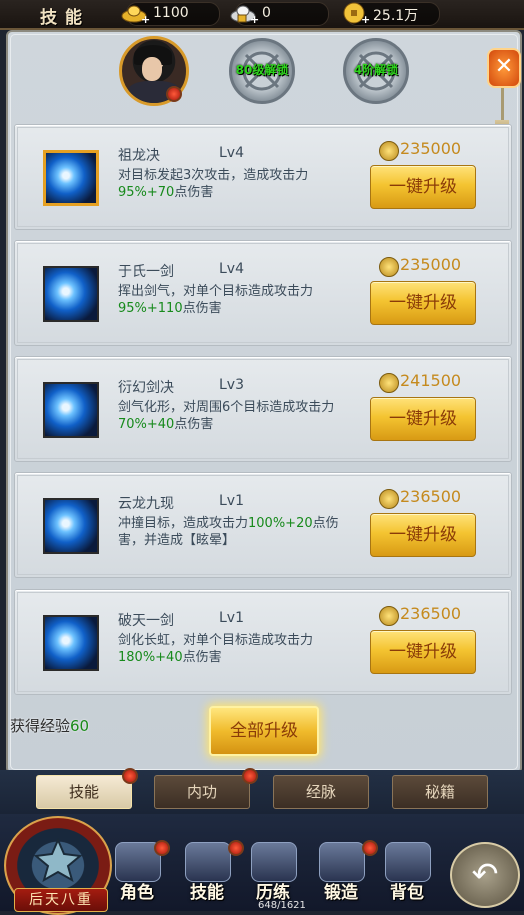  Describe the element at coordinates (407, 893) in the screenshot. I see `nav-label: 背包` at that location.